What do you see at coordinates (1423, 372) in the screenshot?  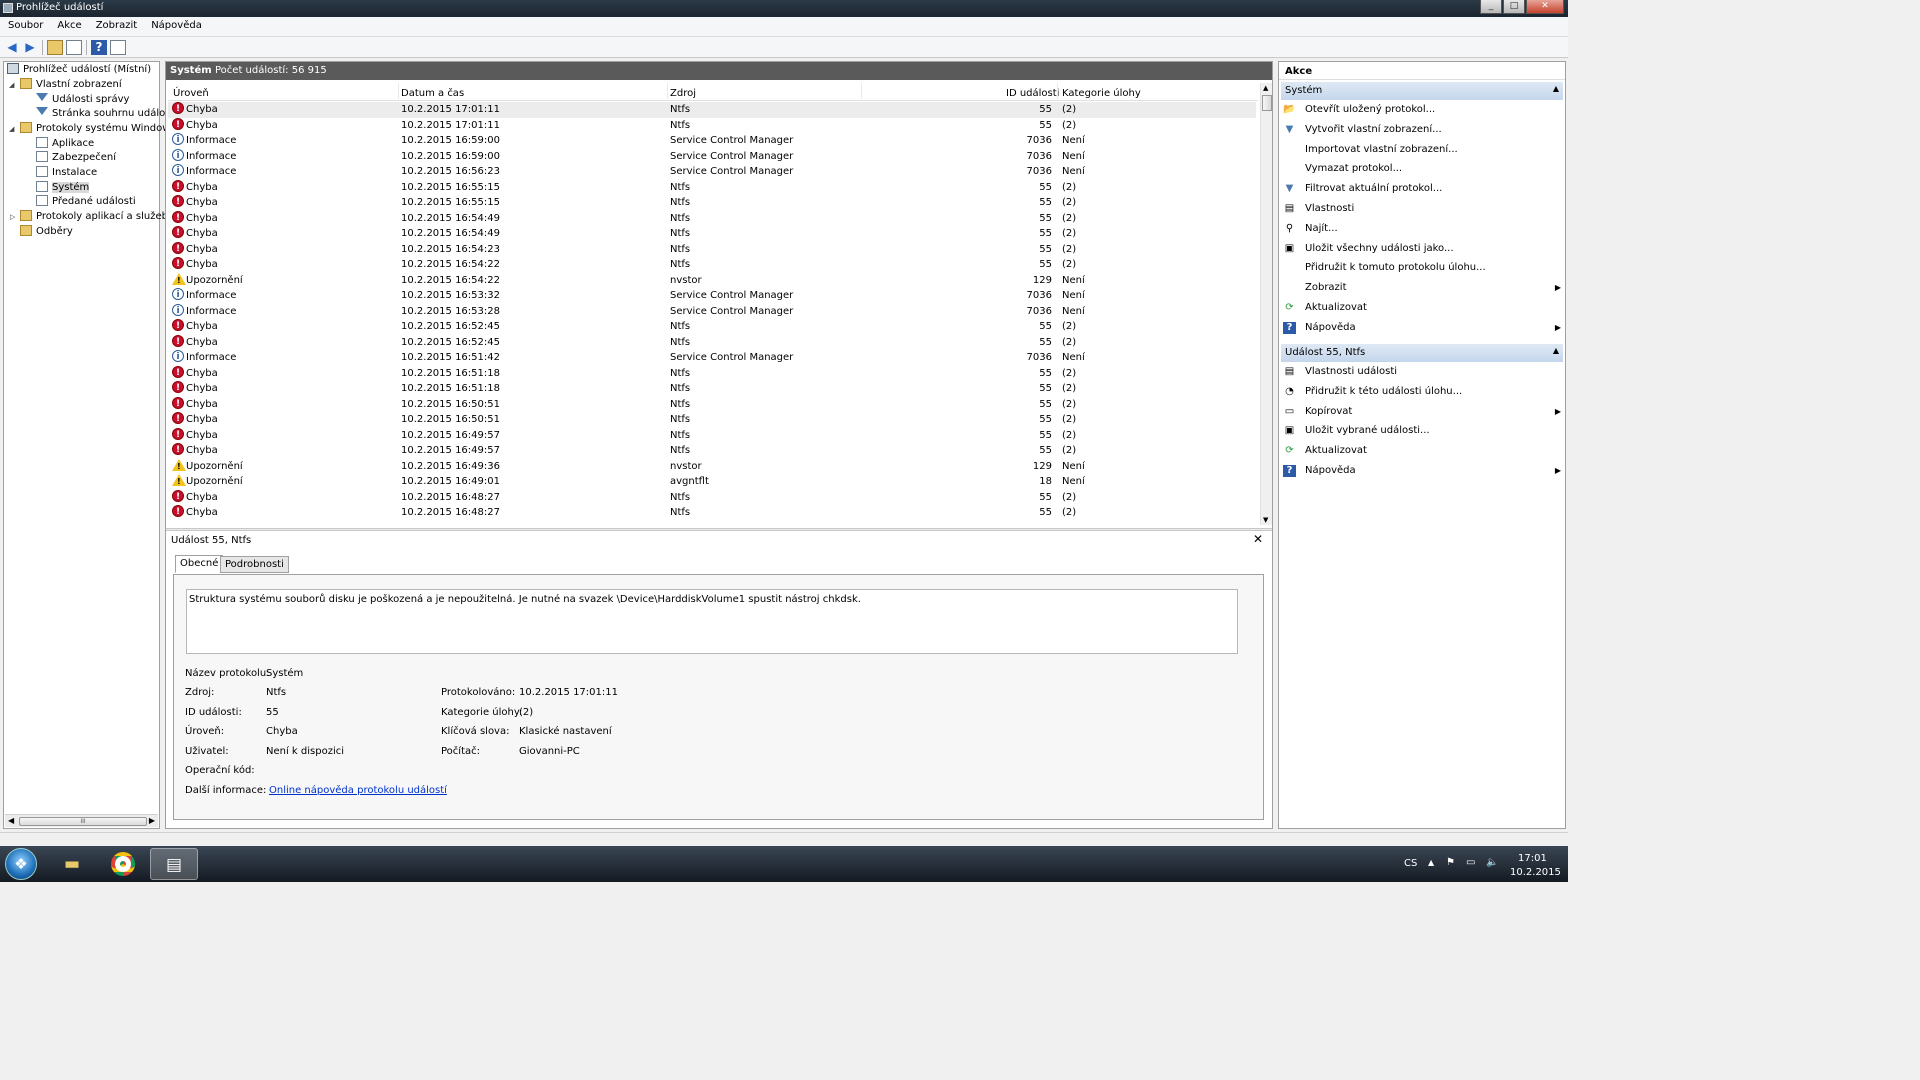 I see `action-vlastnosti-události: ▤ Vlastnosti události` at bounding box center [1423, 372].